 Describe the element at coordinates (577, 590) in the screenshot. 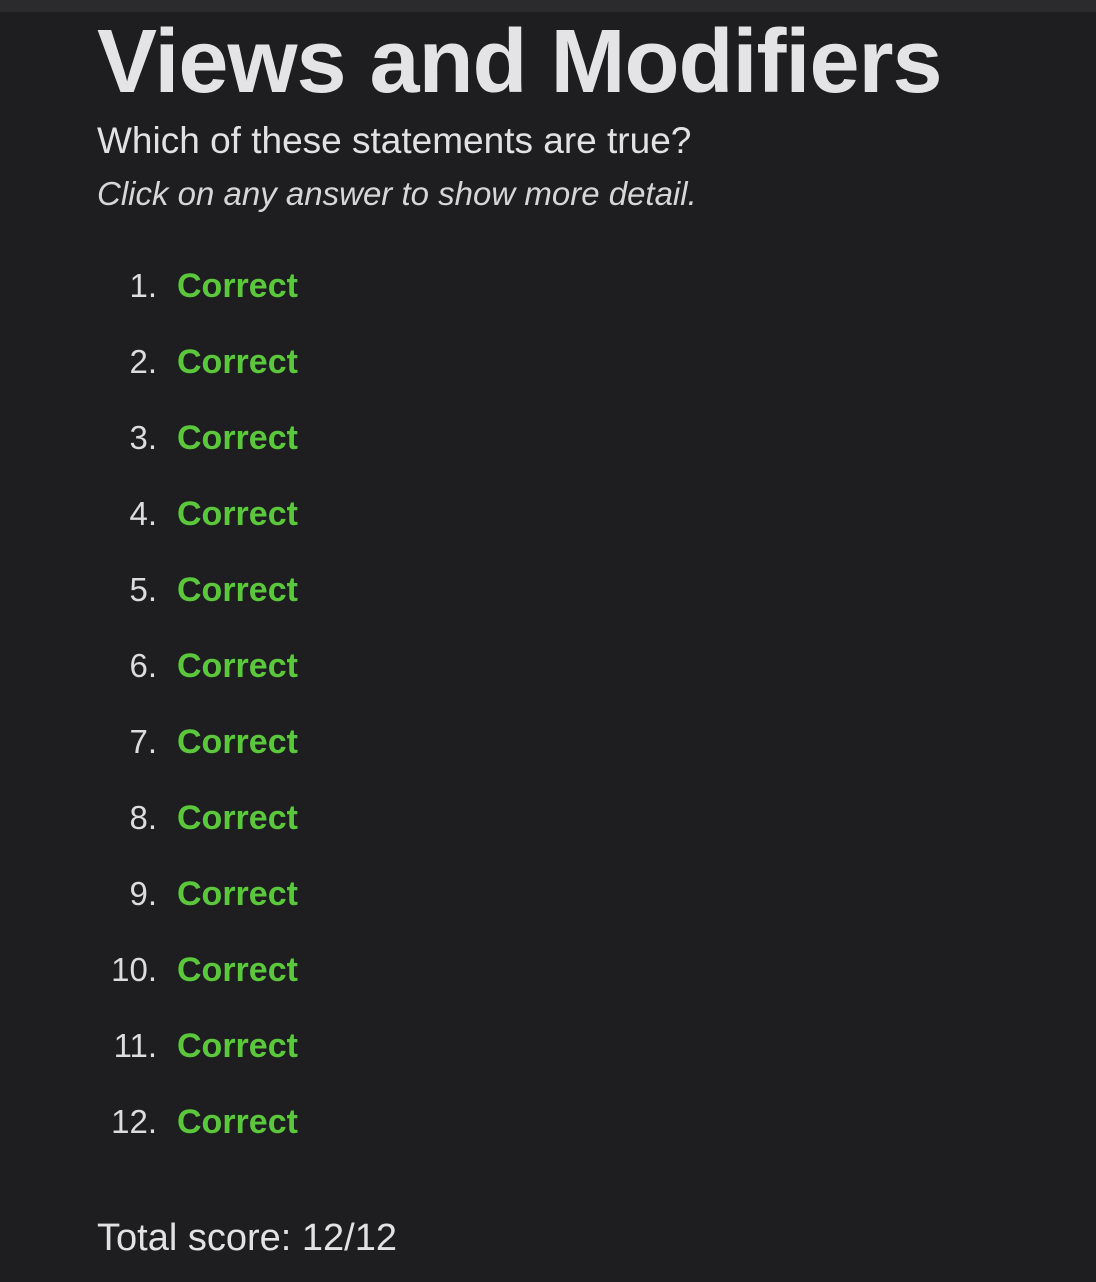

I see `answer-item: 5. Correct` at that location.